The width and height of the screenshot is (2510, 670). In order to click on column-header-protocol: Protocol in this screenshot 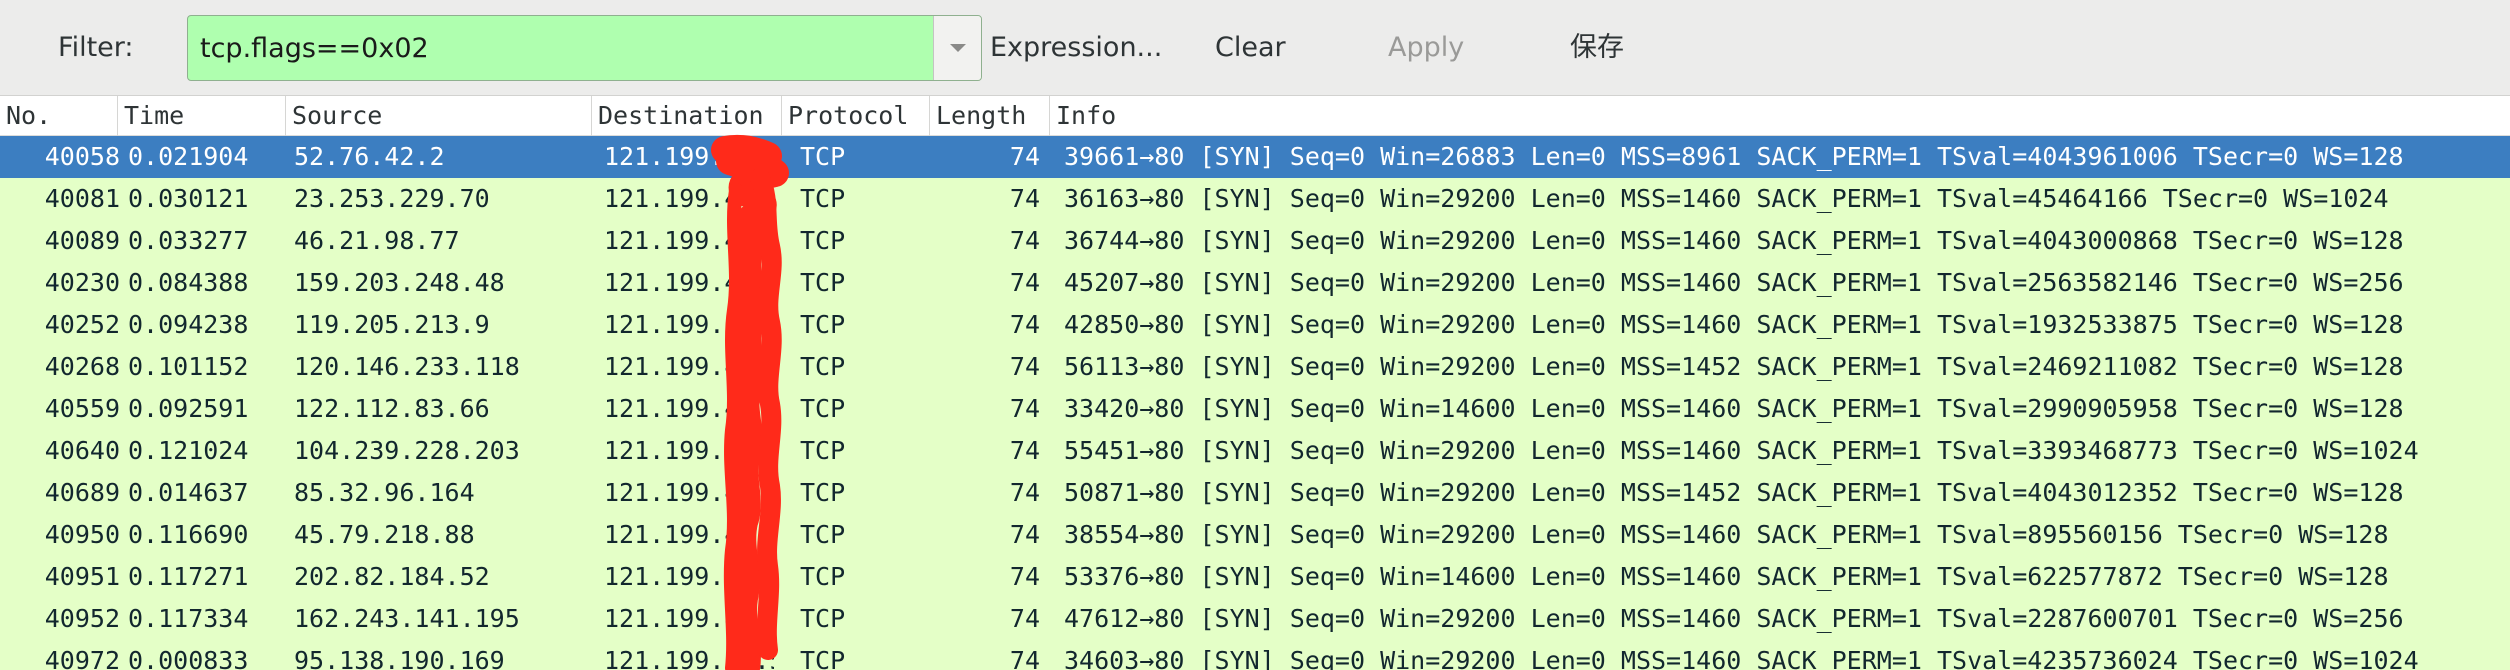, I will do `click(856, 116)`.